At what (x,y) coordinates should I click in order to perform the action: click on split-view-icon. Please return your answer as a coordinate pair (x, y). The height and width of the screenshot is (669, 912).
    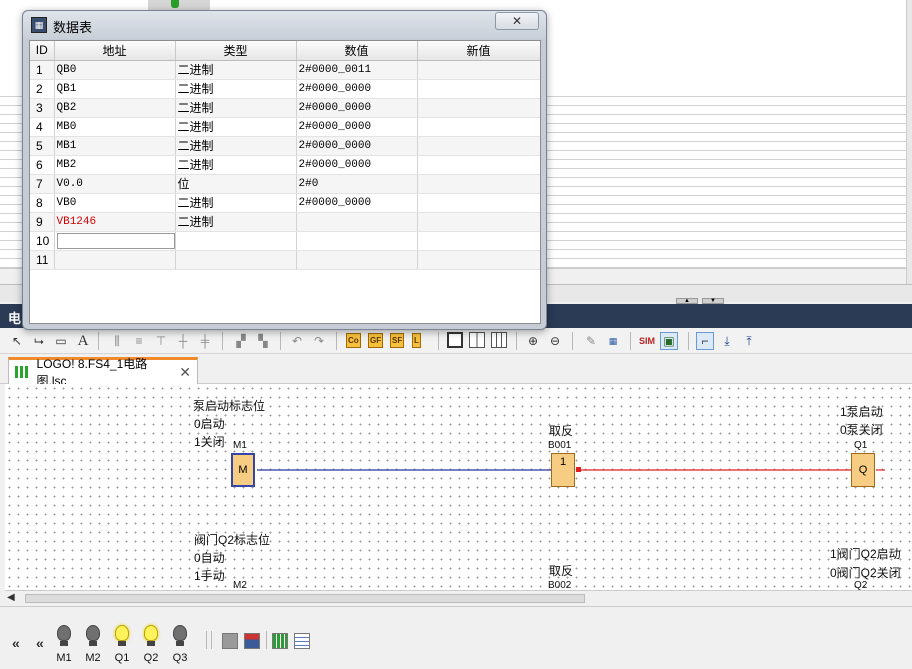
    Looking at the image, I should click on (477, 340).